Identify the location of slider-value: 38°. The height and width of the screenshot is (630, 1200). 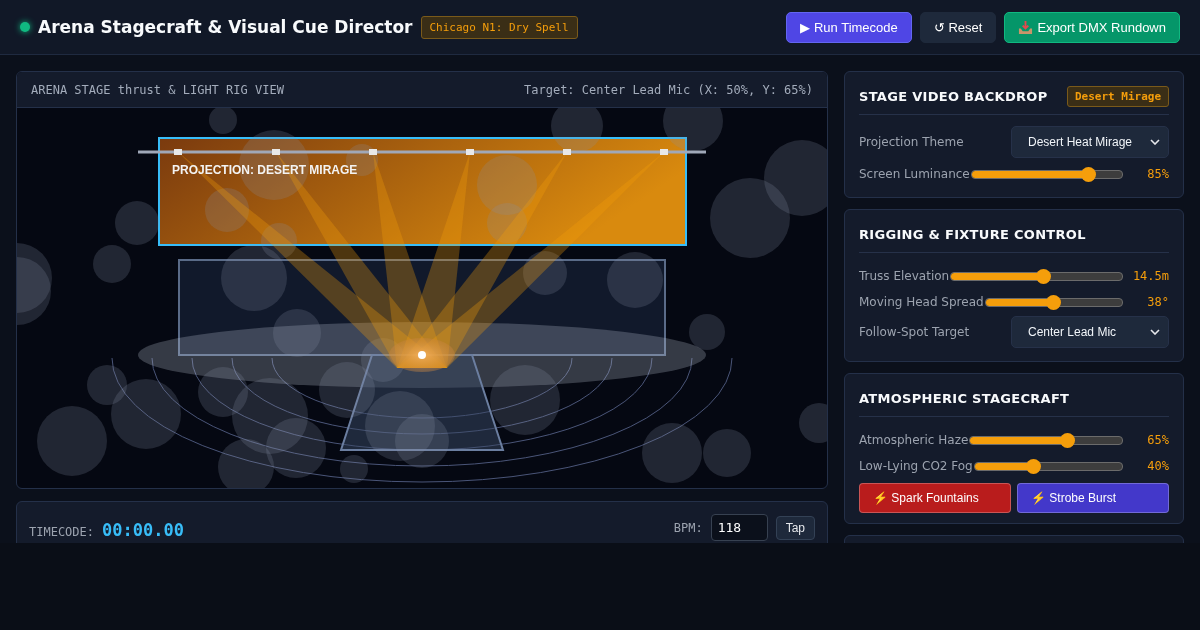
(1157, 302).